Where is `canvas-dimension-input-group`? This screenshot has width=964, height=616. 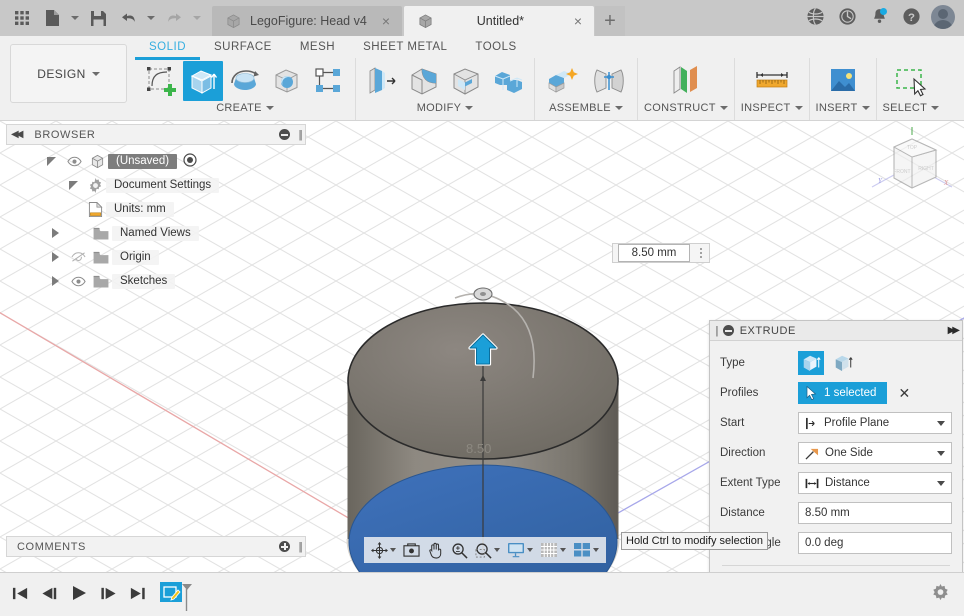 canvas-dimension-input-group is located at coordinates (661, 253).